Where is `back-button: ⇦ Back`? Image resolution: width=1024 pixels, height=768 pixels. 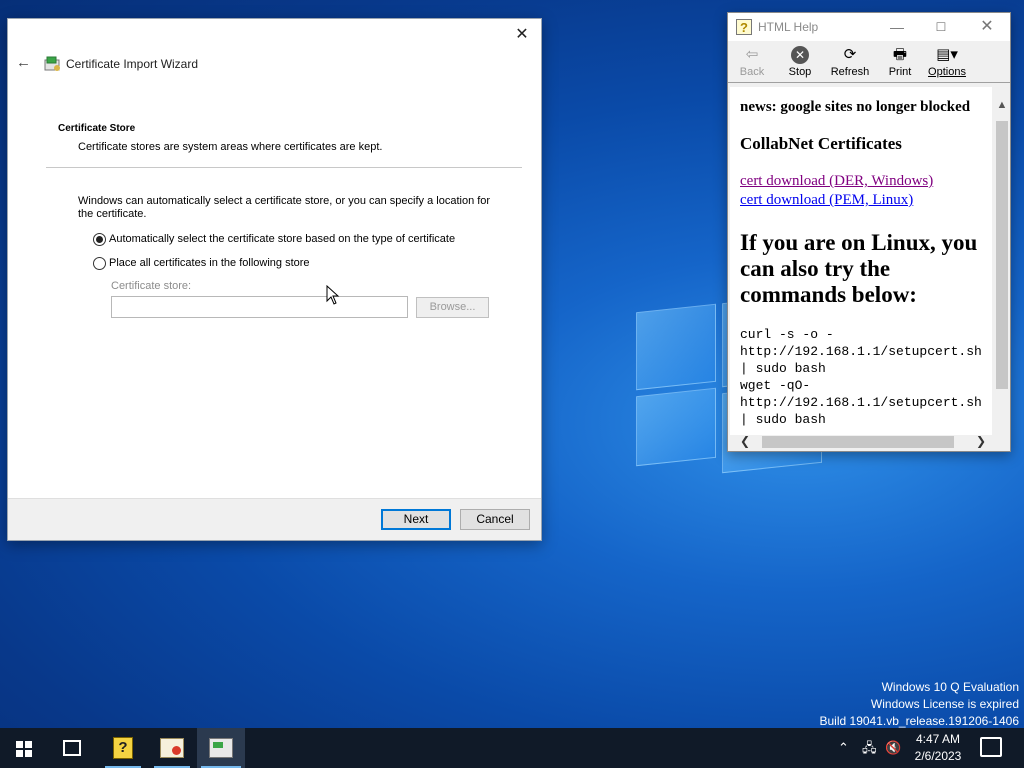 back-button: ⇦ Back is located at coordinates (752, 63).